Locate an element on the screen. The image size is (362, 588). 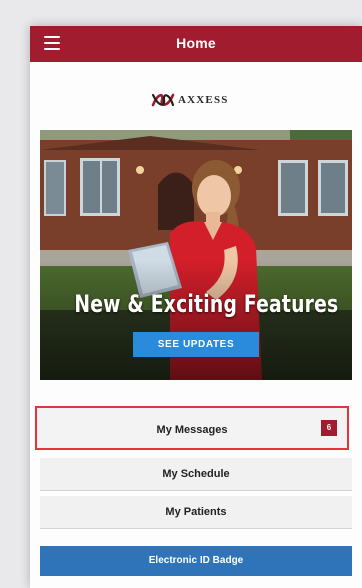
my-patients-button: My Patients is located at coordinates (196, 512).